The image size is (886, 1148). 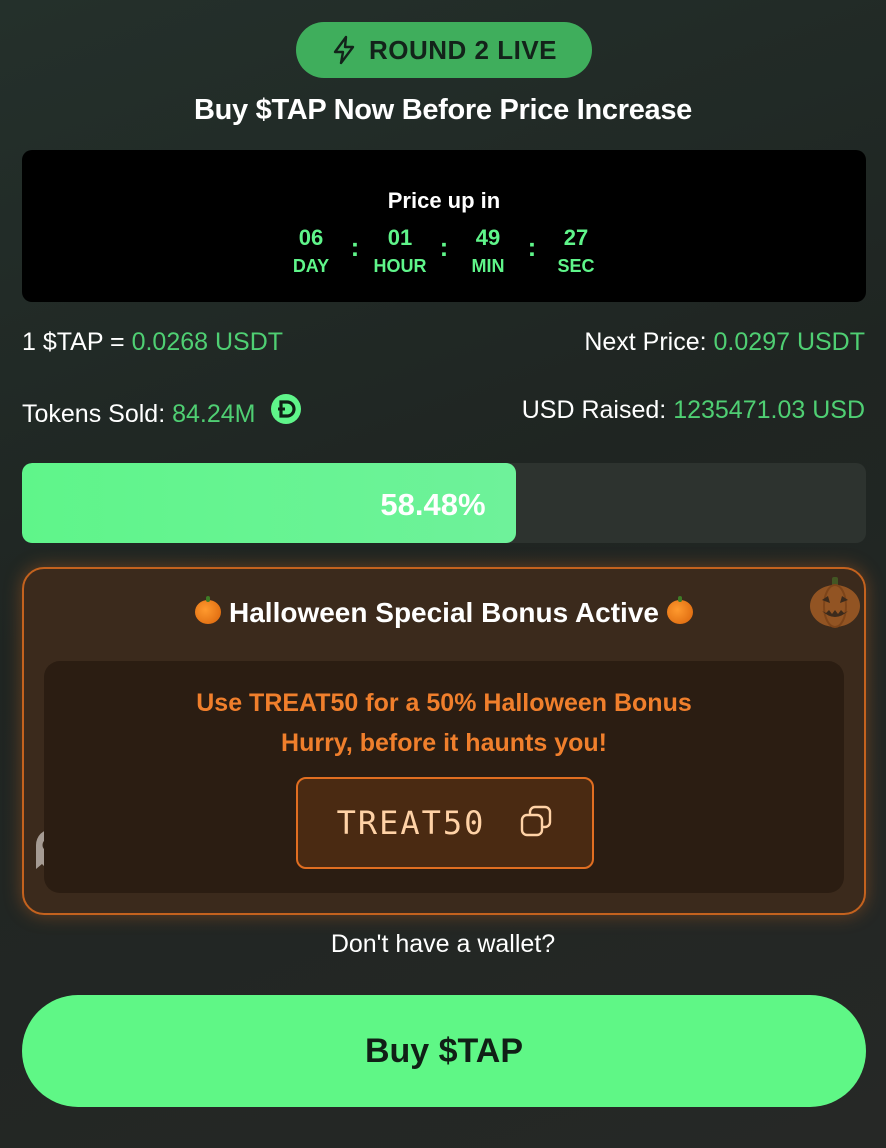 What do you see at coordinates (444, 703) in the screenshot?
I see `promo-description: Use TREAT50 for a 50% Halloween Bonus` at bounding box center [444, 703].